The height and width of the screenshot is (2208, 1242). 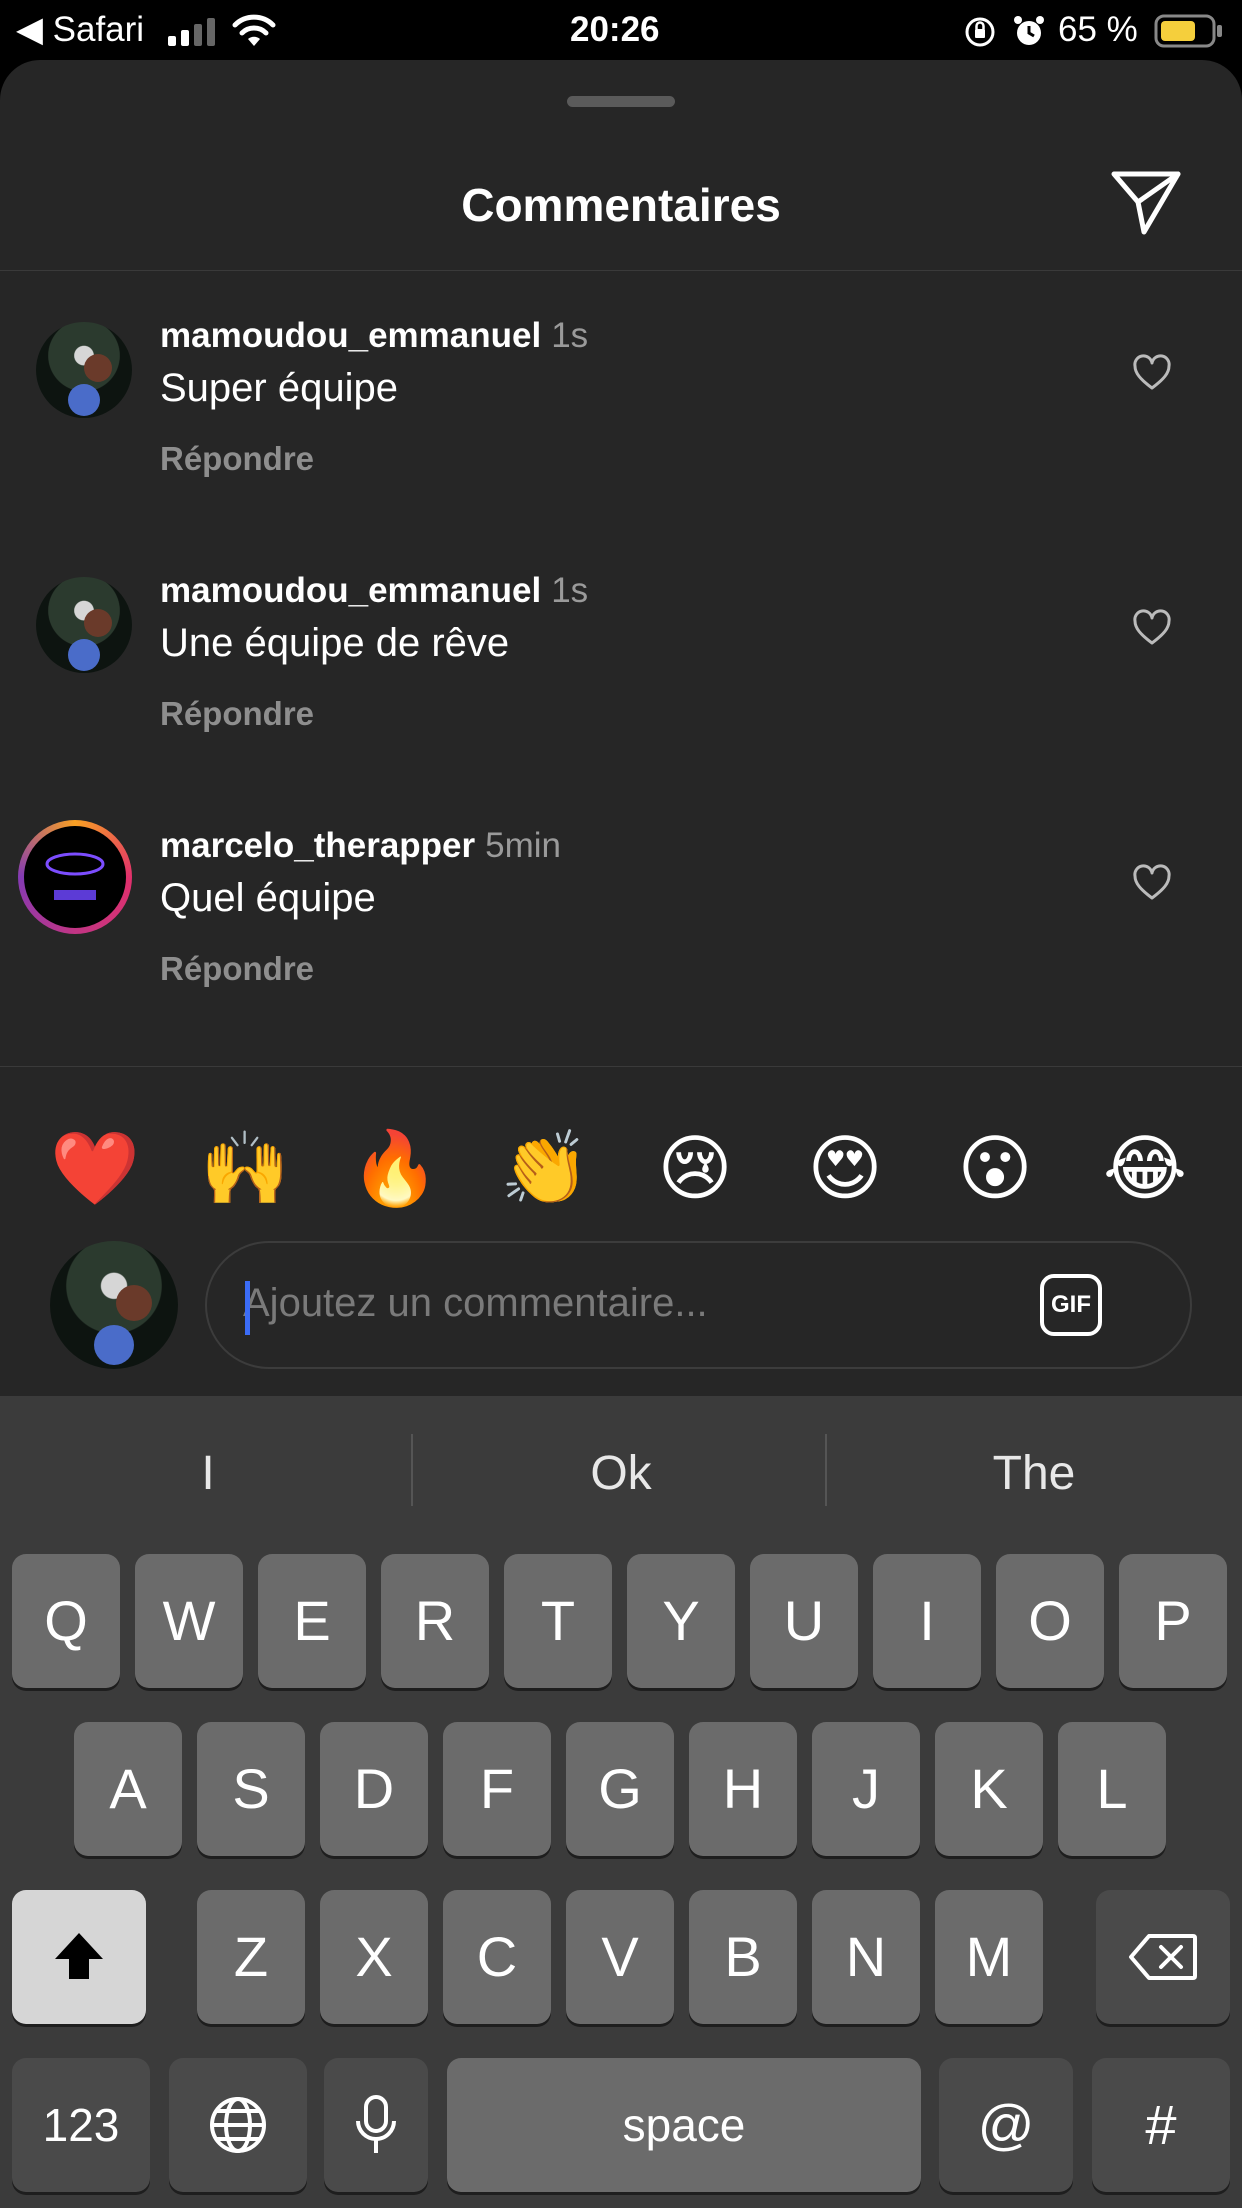 I want to click on shift-arrow-icon, so click(x=79, y=1956).